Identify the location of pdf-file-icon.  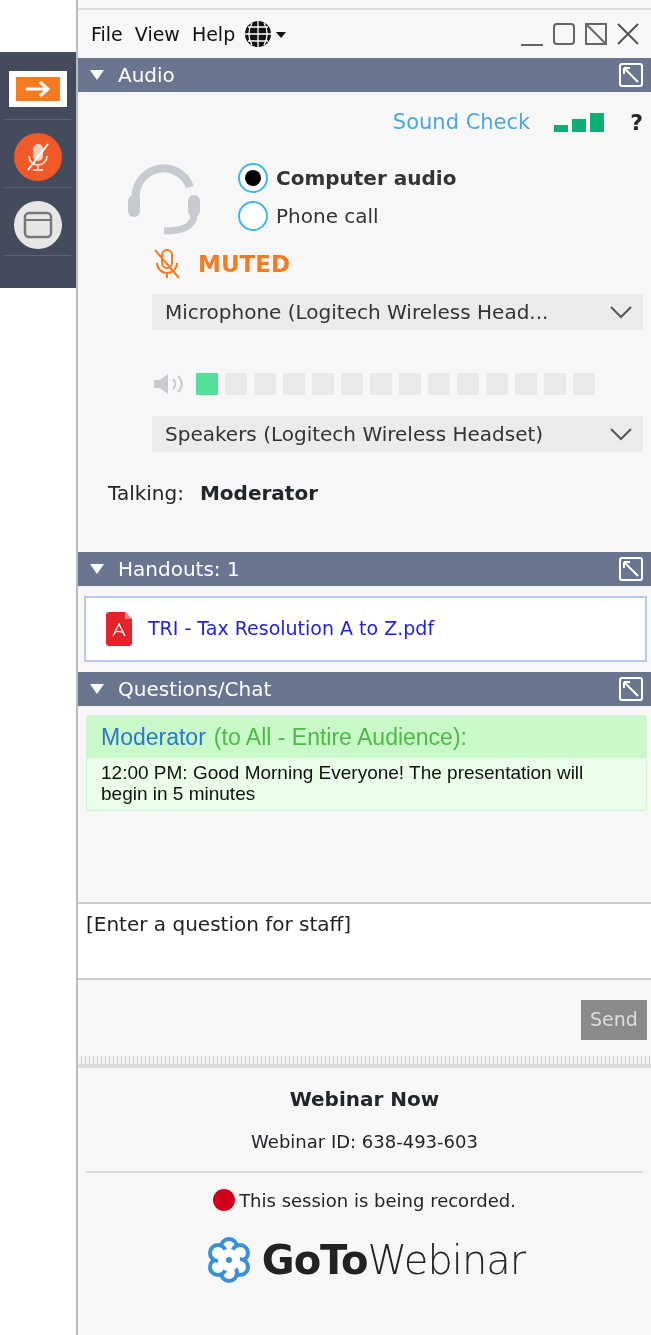
(119, 628).